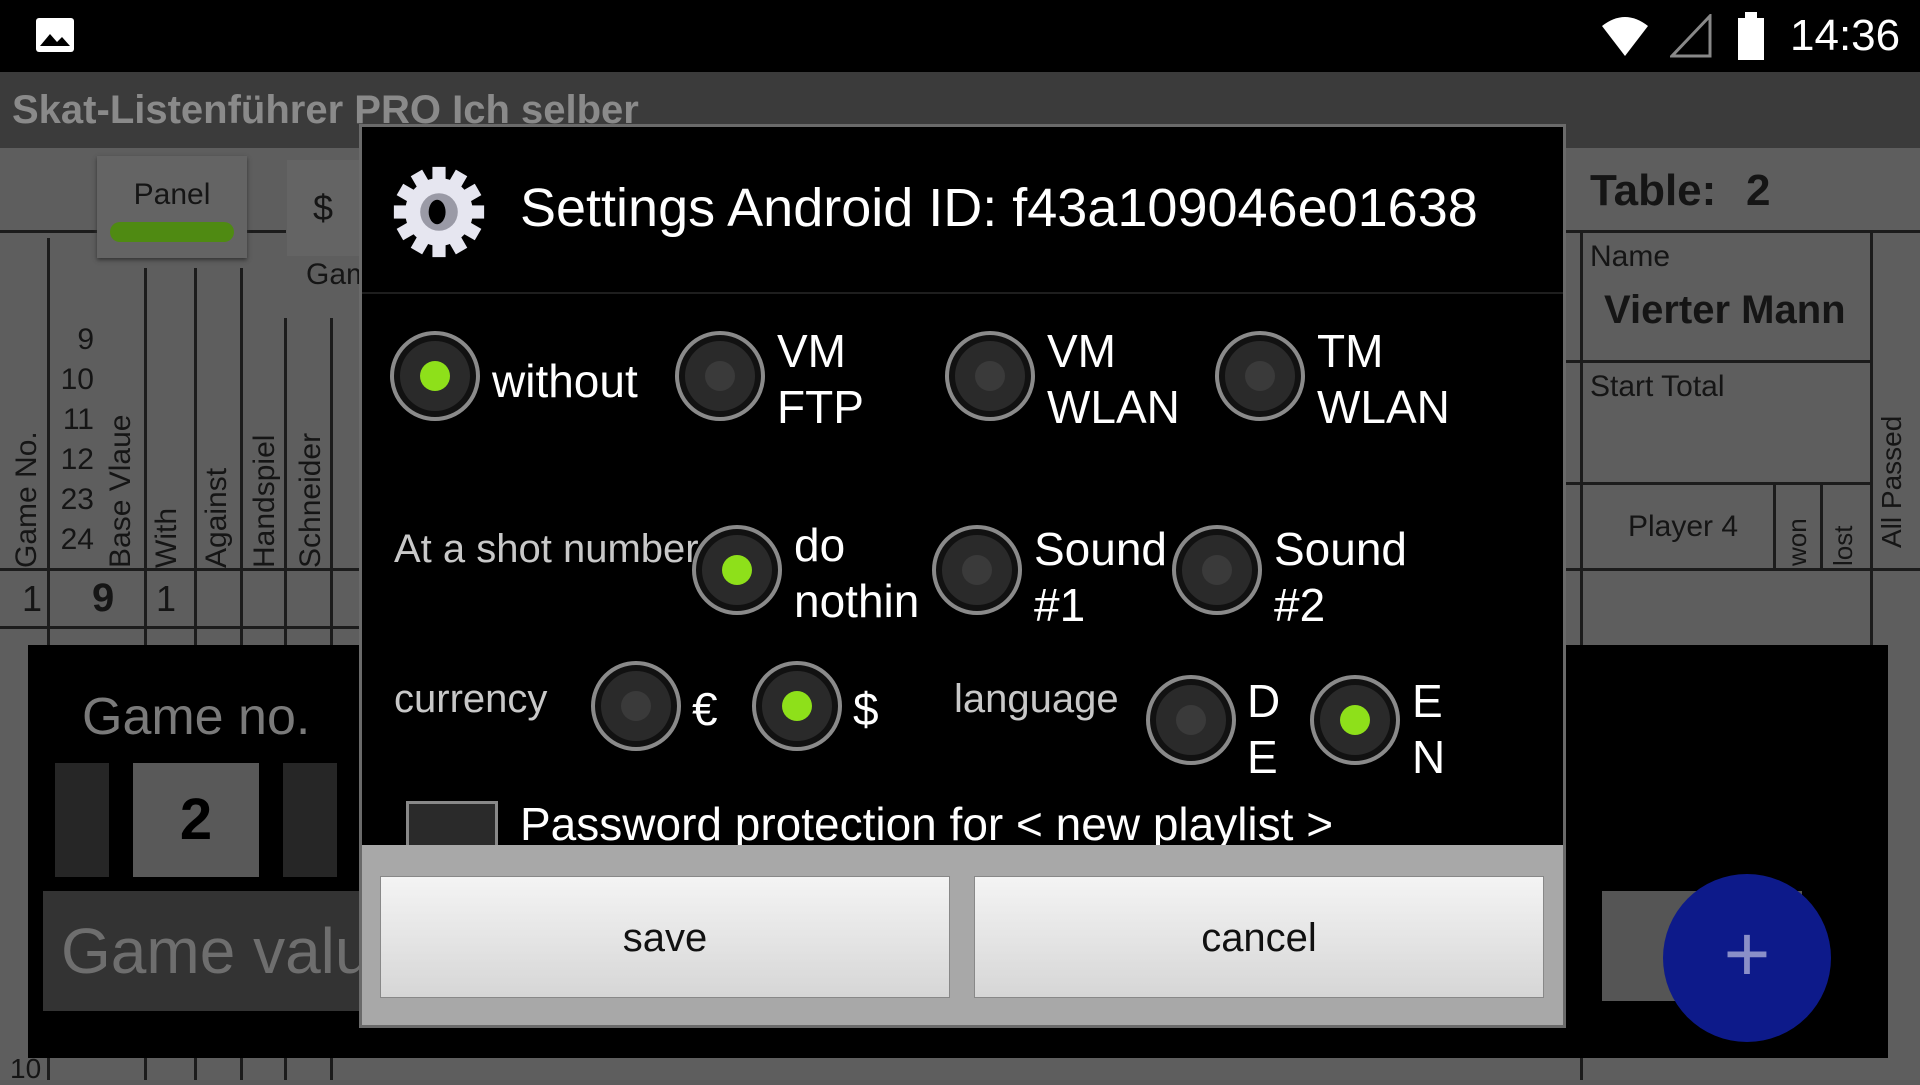  What do you see at coordinates (1630, 256) in the screenshot?
I see `name-label: Name` at bounding box center [1630, 256].